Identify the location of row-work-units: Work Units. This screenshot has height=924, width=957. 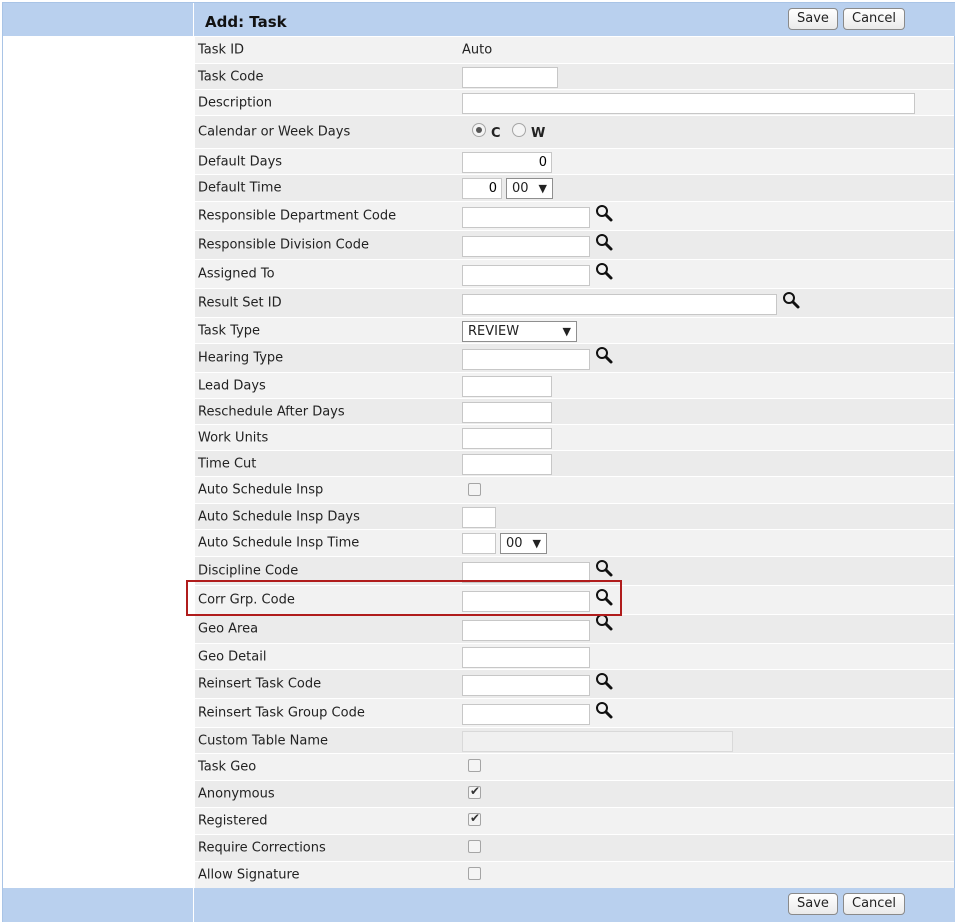
(574, 438).